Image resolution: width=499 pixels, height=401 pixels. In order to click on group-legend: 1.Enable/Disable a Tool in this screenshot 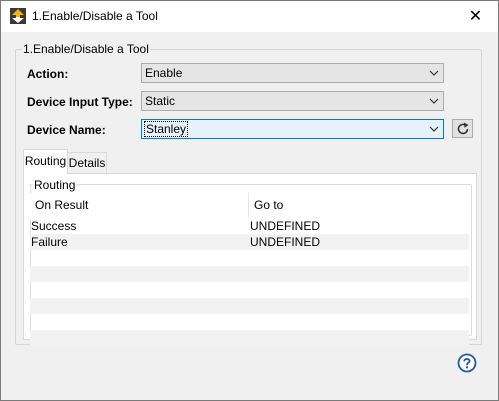, I will do `click(86, 49)`.